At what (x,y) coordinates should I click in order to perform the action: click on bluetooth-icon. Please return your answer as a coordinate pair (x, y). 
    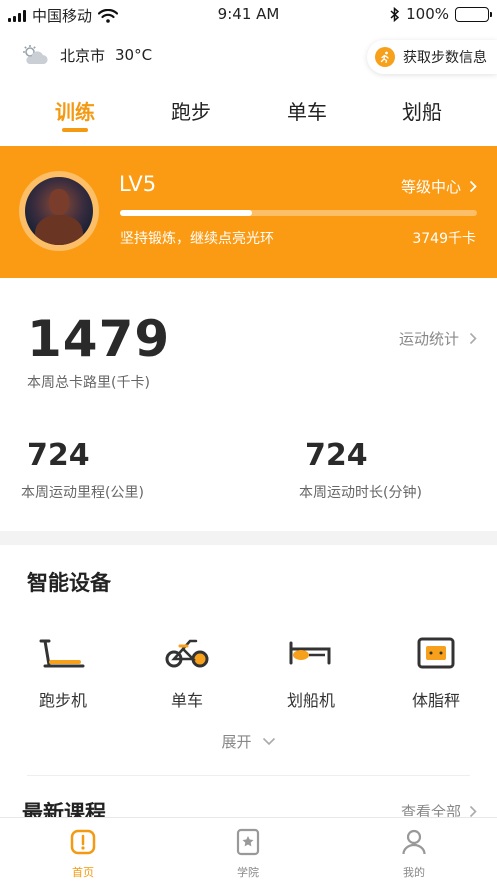
    Looking at the image, I should click on (395, 14).